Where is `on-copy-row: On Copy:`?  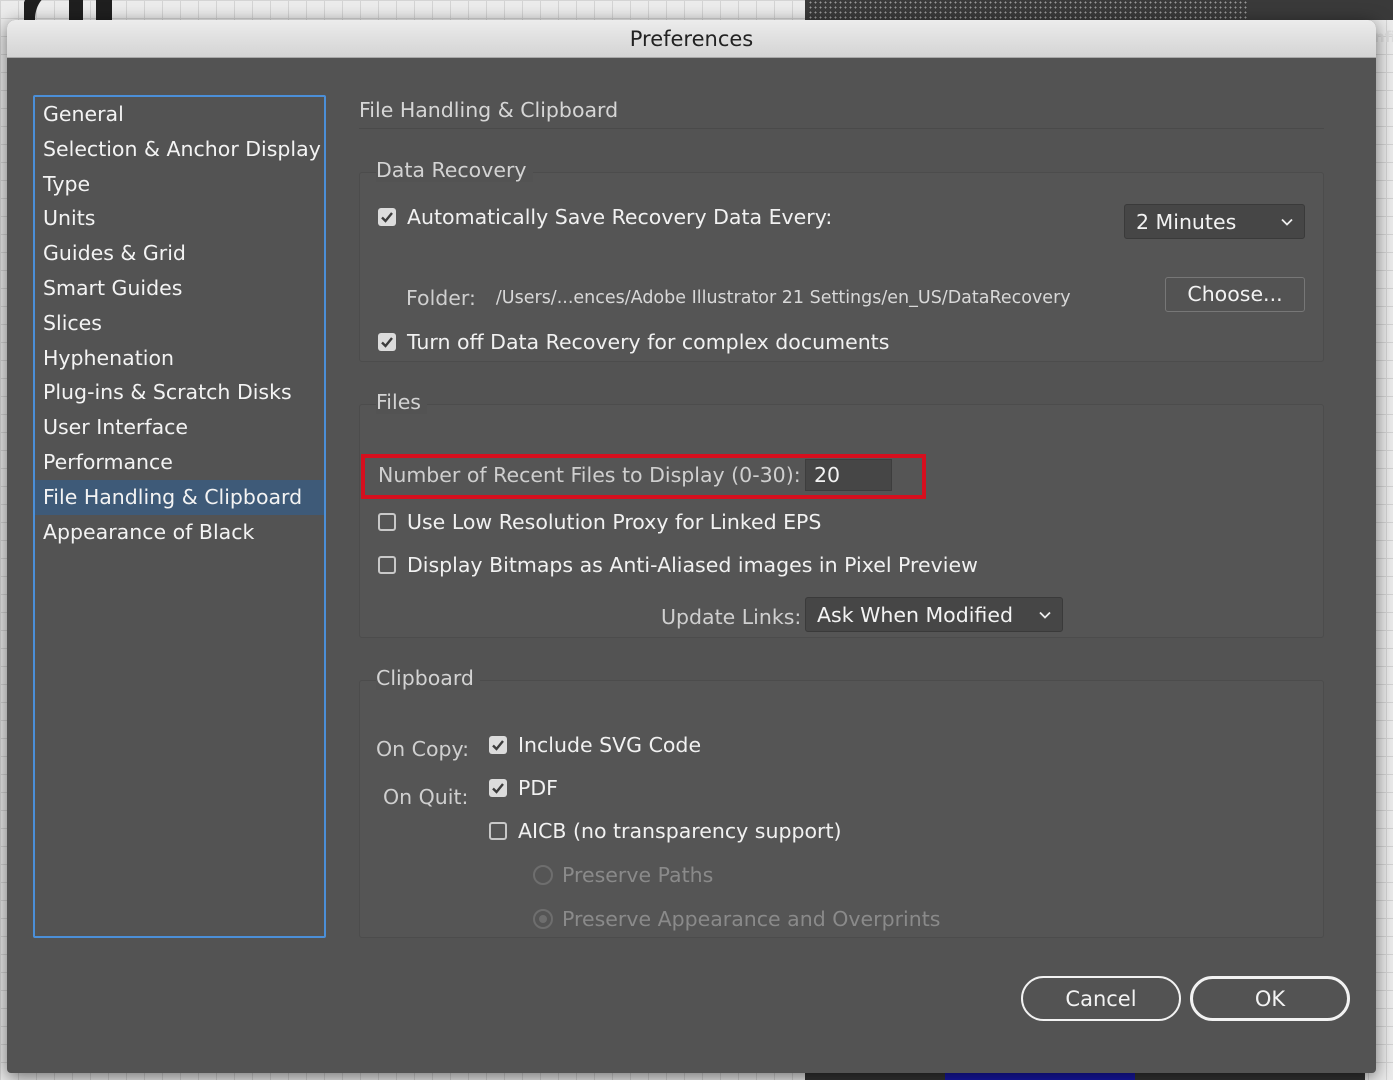 on-copy-row: On Copy: is located at coordinates (422, 749).